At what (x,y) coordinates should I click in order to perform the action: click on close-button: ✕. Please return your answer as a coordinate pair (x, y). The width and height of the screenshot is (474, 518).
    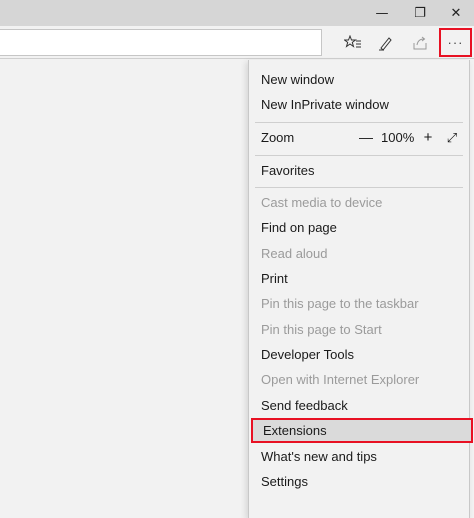
    Looking at the image, I should click on (455, 13).